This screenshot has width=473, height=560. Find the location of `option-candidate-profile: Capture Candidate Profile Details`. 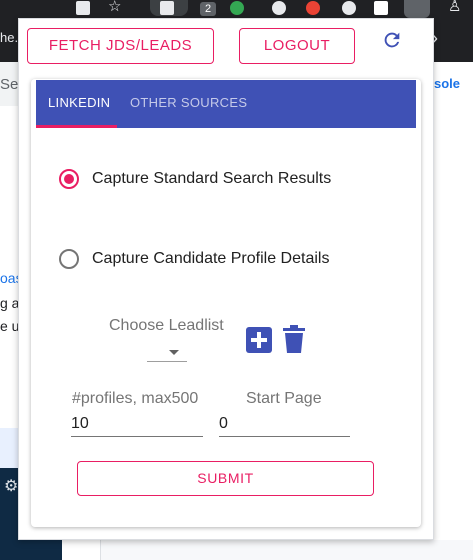

option-candidate-profile: Capture Candidate Profile Details is located at coordinates (194, 259).